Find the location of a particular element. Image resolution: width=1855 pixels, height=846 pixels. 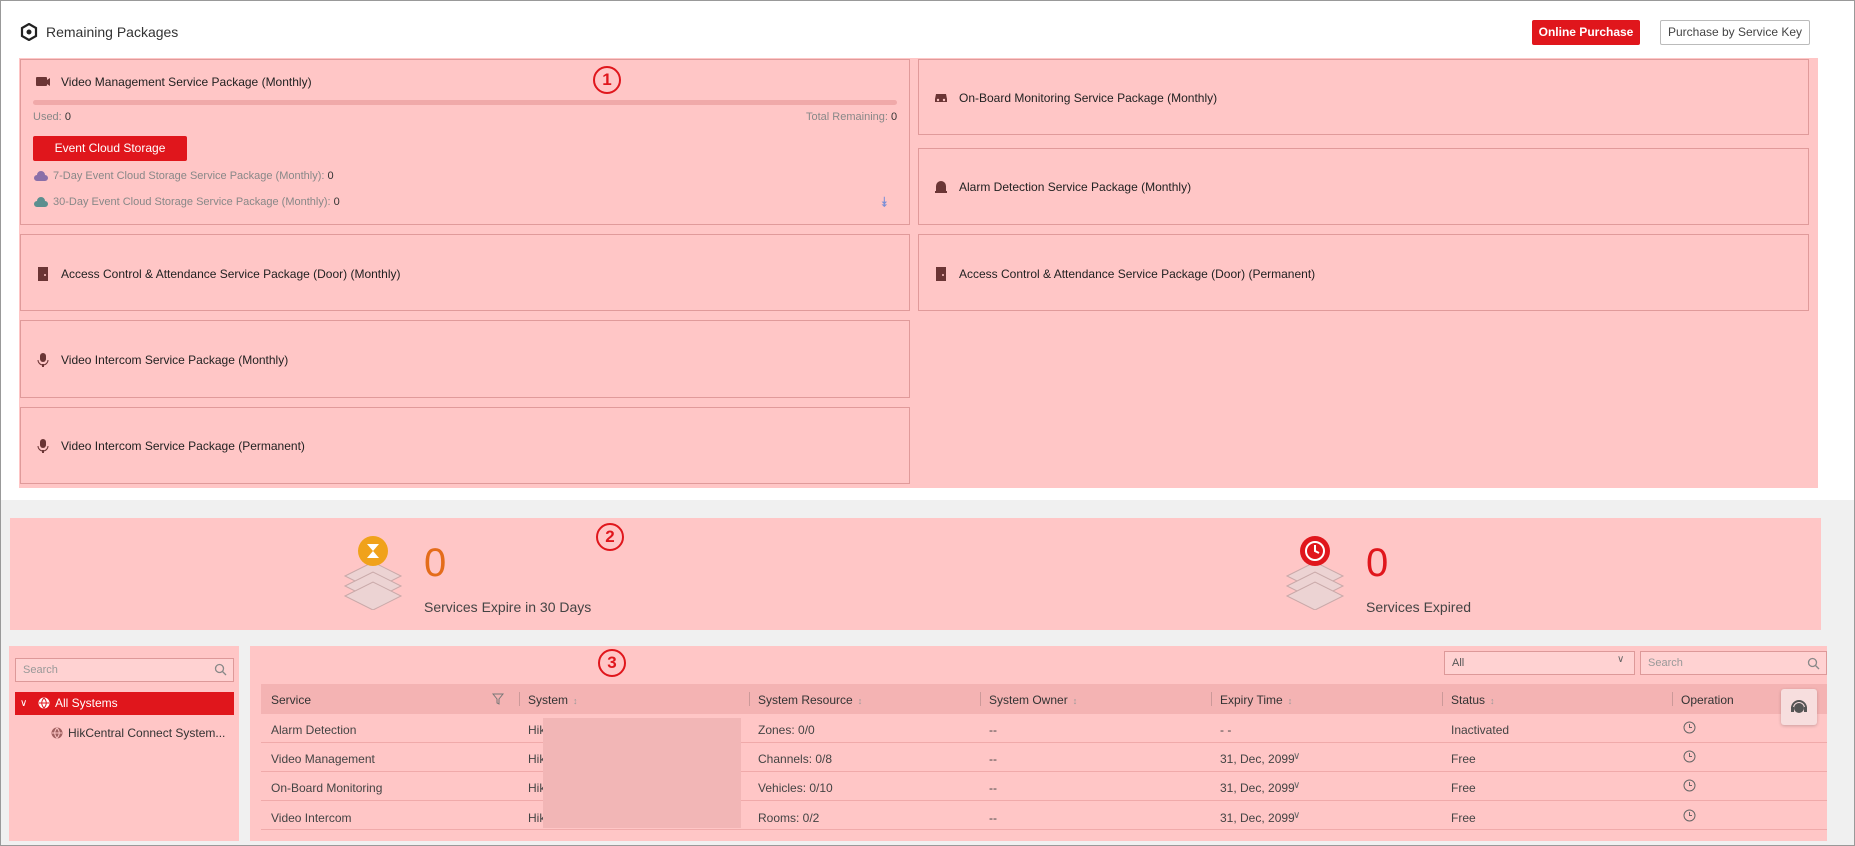

tree-search-input: Search is located at coordinates (124, 670).